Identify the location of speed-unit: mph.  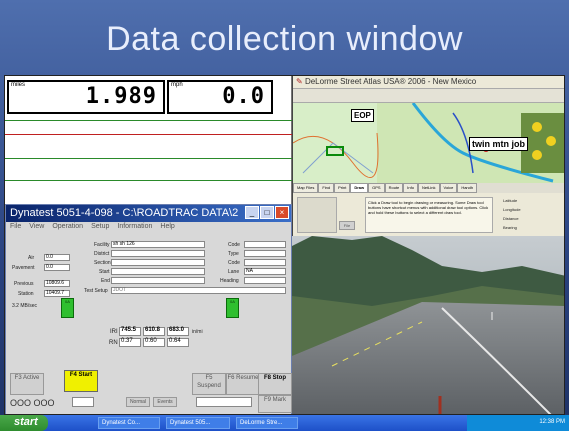
(177, 85).